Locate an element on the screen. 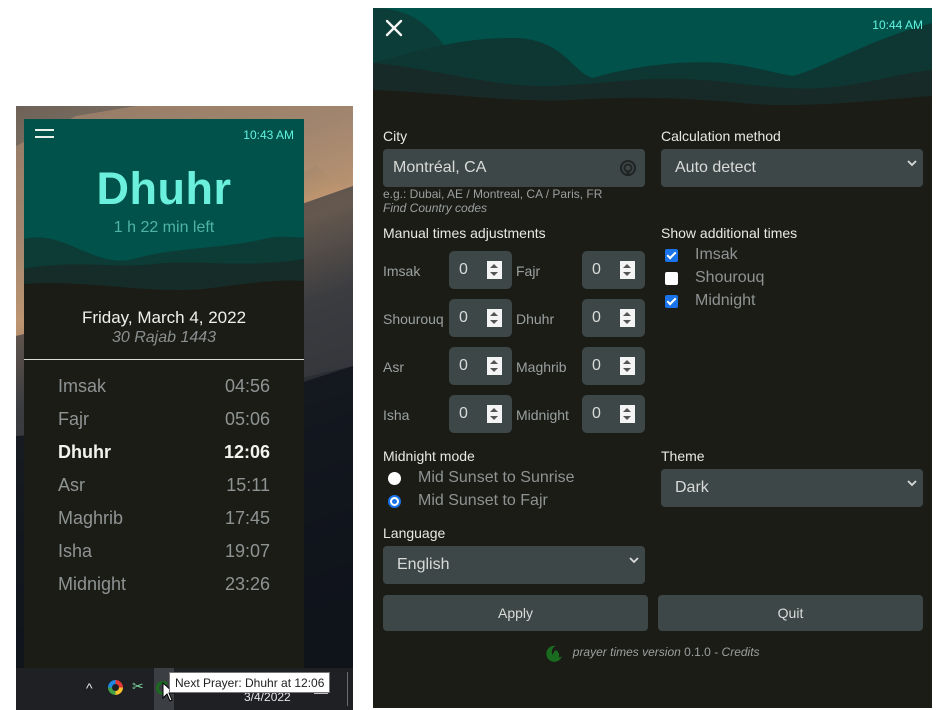 The width and height of the screenshot is (936, 710). language-select: English is located at coordinates (514, 565).